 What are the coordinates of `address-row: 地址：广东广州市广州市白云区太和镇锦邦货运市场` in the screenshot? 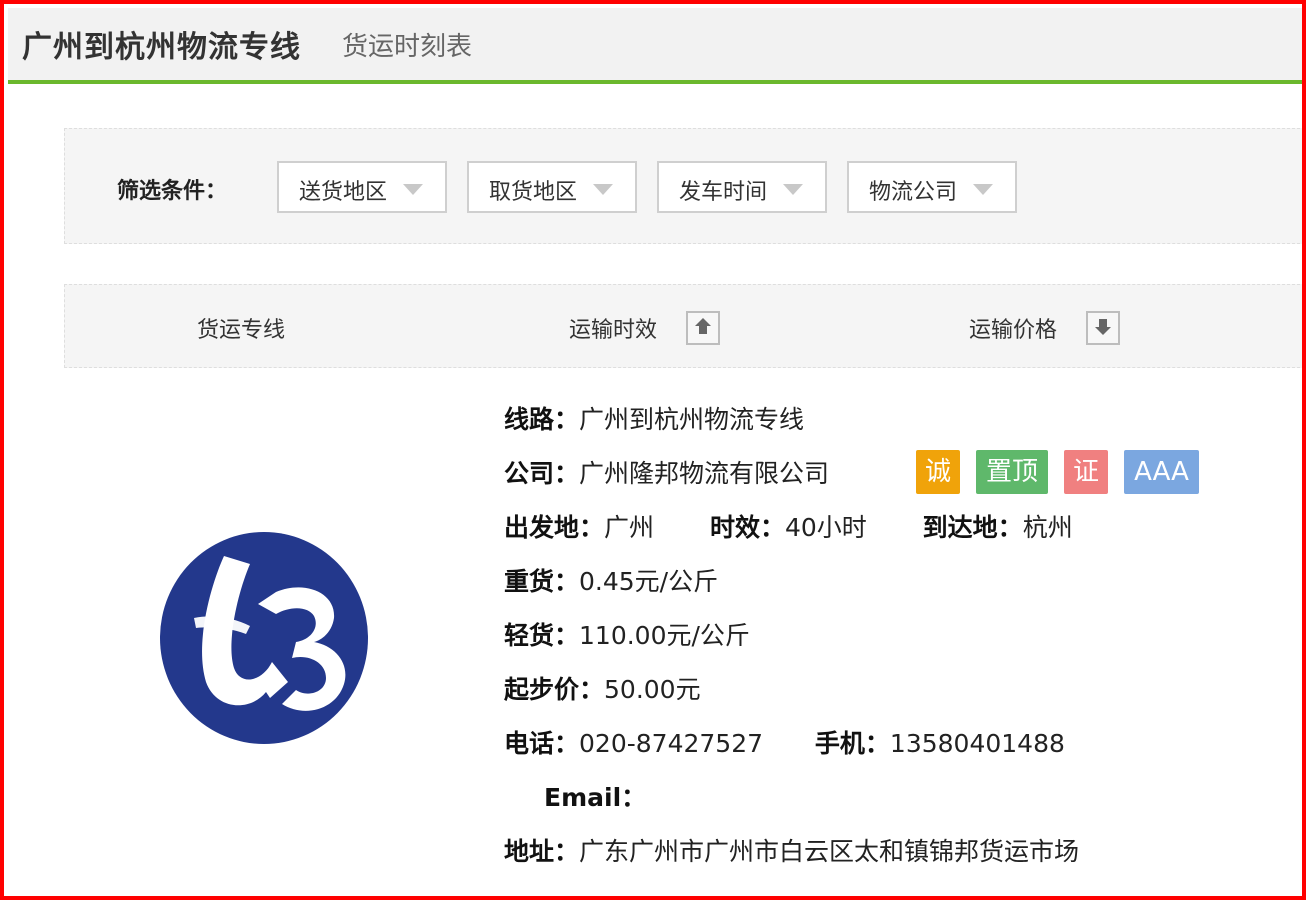 It's located at (792, 851).